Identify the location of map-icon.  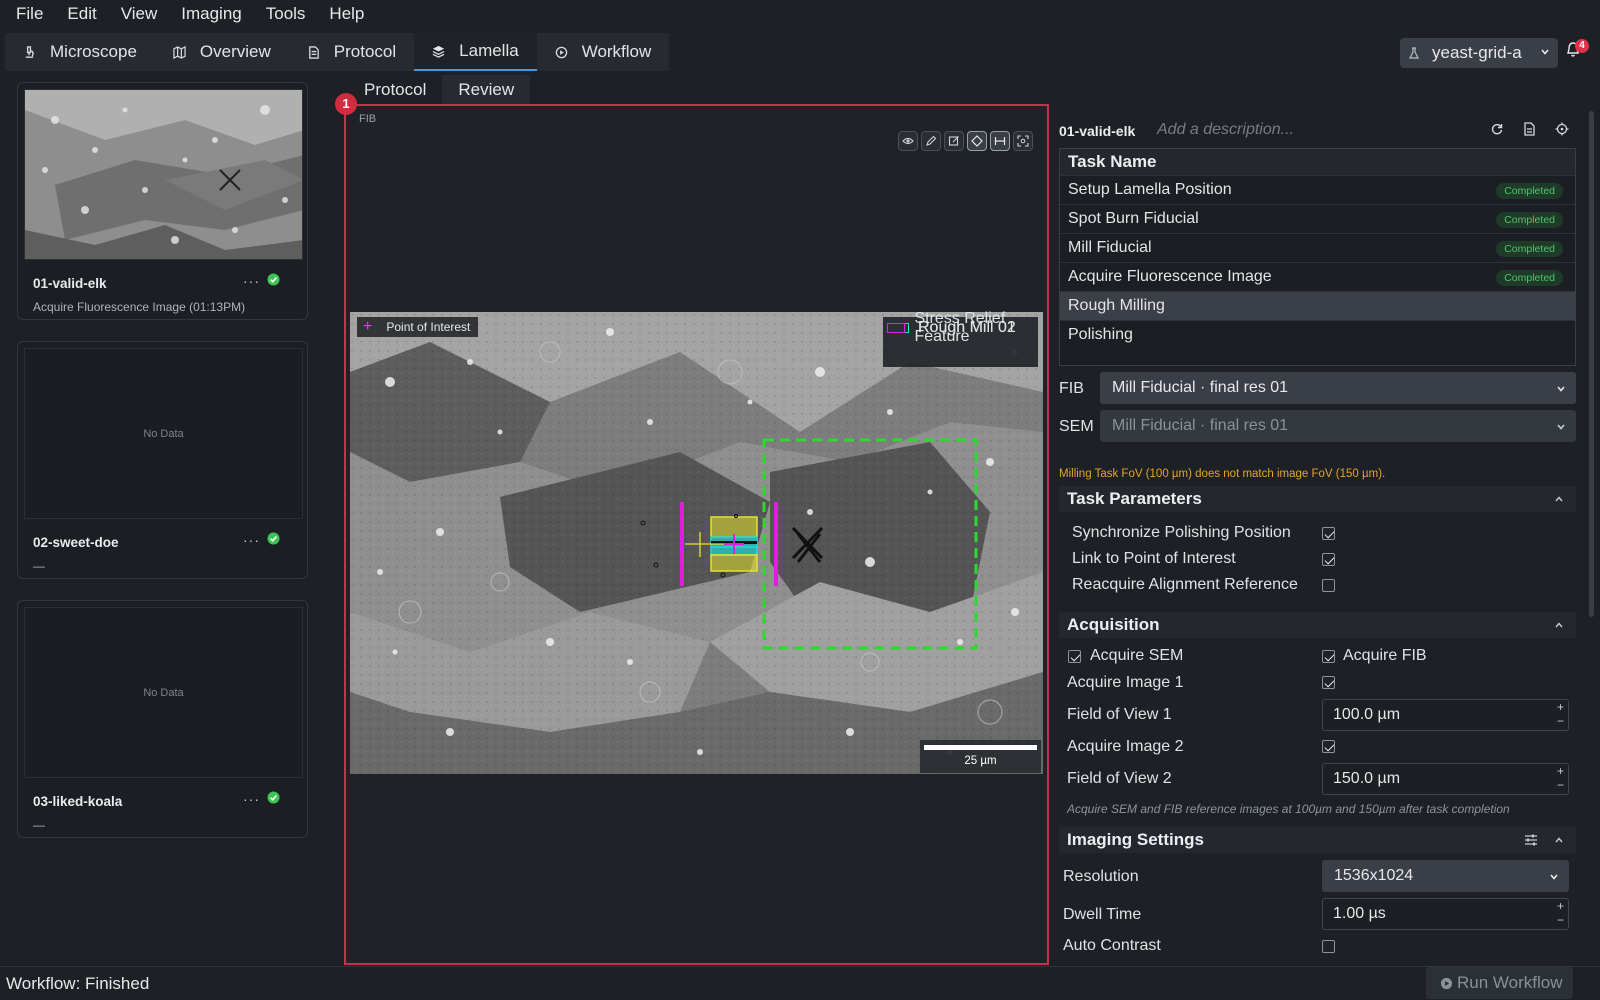
(179, 52).